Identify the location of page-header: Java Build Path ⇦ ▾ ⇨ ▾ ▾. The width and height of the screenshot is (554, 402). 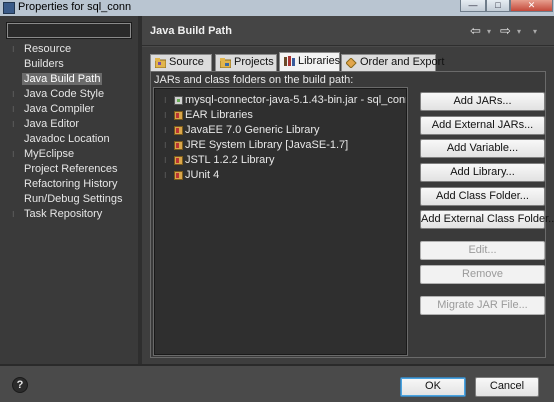
(348, 31).